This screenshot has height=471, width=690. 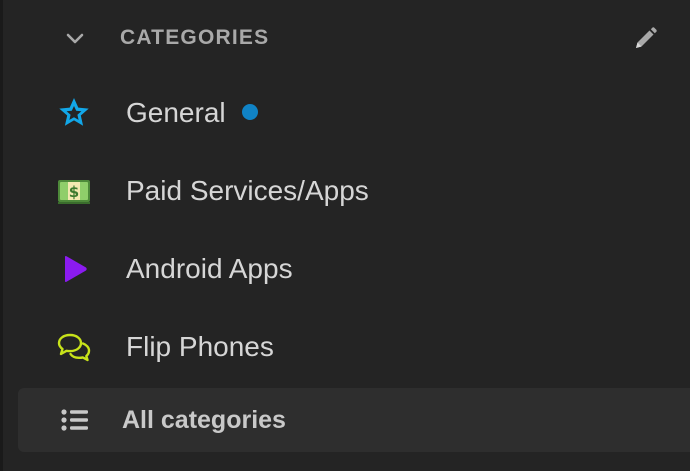 I want to click on category-item-flip-phones: Flip Phones, so click(x=354, y=347).